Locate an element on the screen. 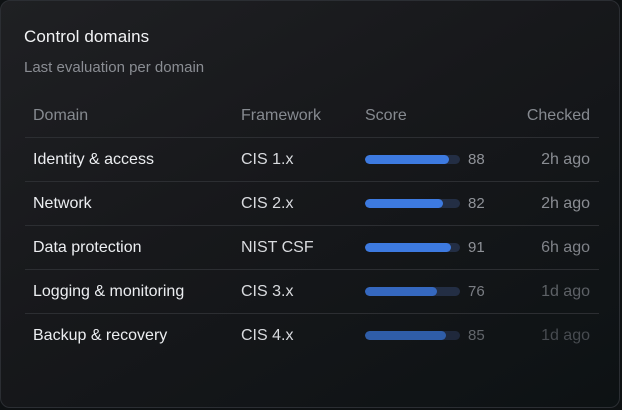 The height and width of the screenshot is (410, 622). score-value: 91 is located at coordinates (476, 247).